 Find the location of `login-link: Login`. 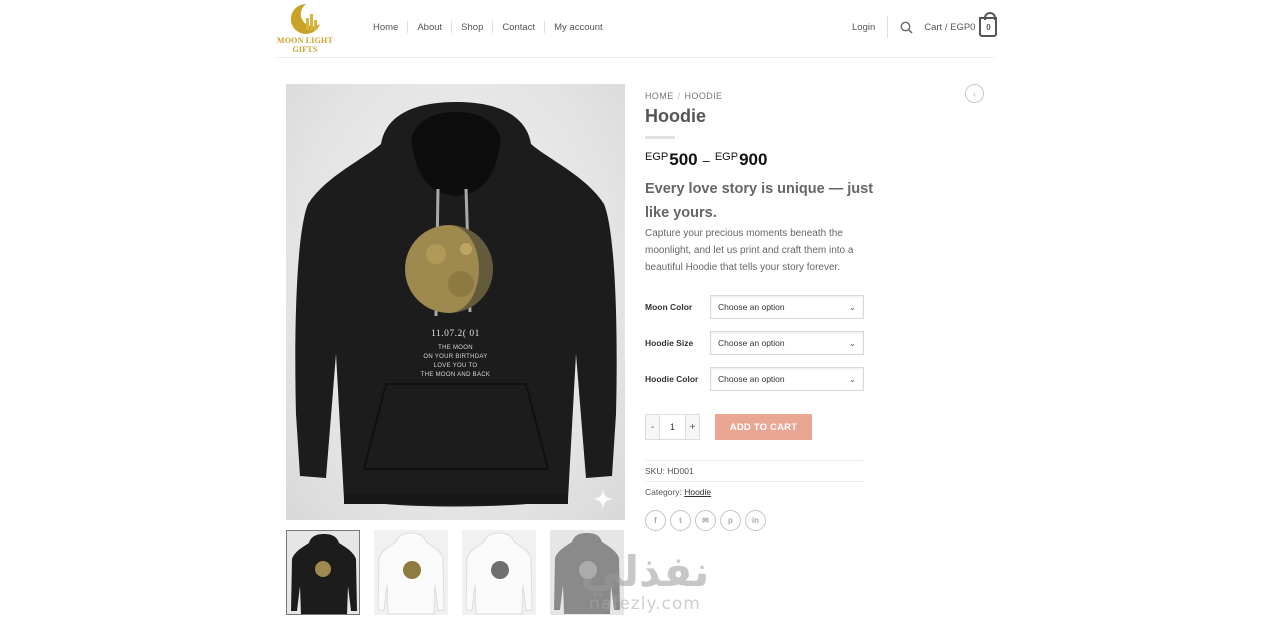

login-link: Login is located at coordinates (863, 27).